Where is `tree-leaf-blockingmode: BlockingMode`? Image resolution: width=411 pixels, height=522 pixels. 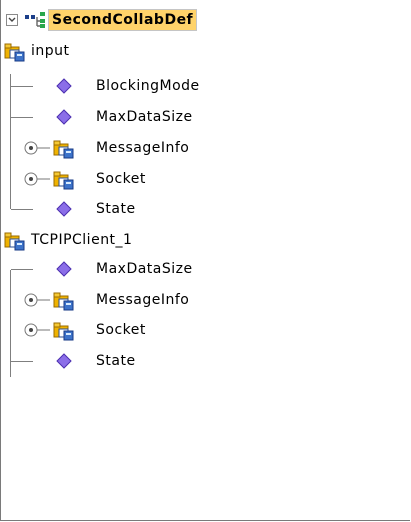 tree-leaf-blockingmode: BlockingMode is located at coordinates (205, 86).